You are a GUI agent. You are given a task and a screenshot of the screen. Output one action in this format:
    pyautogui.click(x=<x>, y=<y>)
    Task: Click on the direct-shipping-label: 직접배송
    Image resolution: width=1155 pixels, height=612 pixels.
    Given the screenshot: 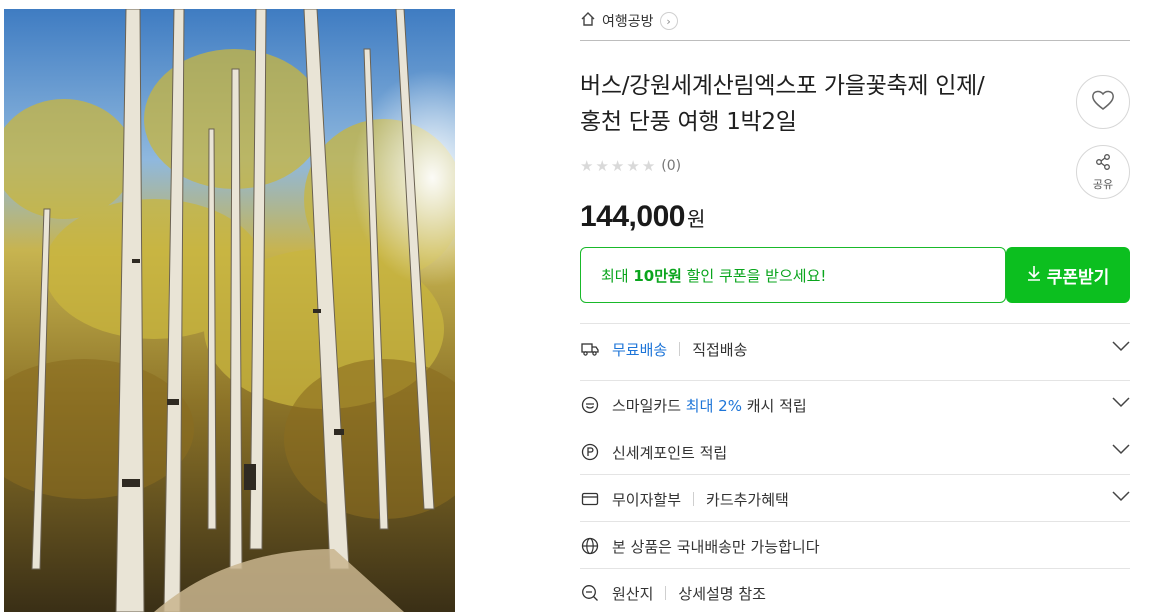 What is the action you would take?
    pyautogui.click(x=720, y=349)
    